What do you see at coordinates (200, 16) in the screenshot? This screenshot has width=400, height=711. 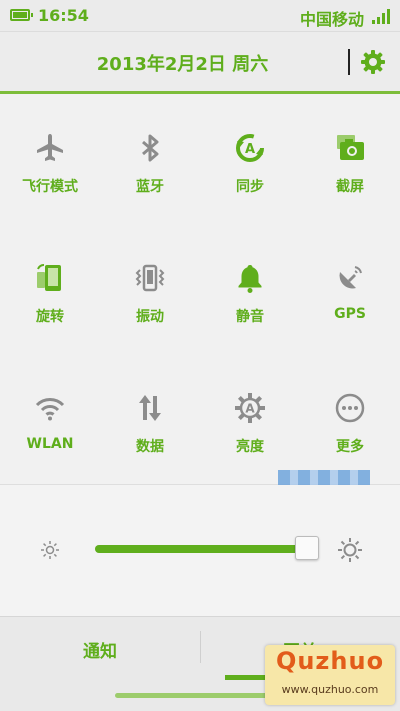 I see `status-bar: 16:54 中国移动` at bounding box center [200, 16].